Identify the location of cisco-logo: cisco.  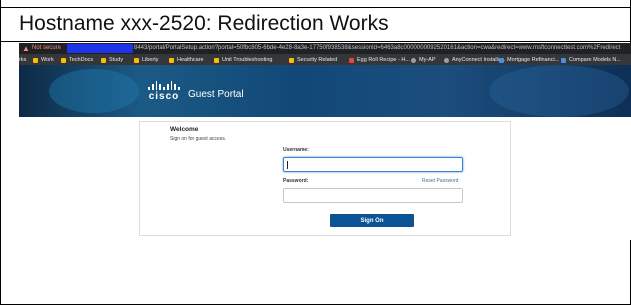
(164, 92).